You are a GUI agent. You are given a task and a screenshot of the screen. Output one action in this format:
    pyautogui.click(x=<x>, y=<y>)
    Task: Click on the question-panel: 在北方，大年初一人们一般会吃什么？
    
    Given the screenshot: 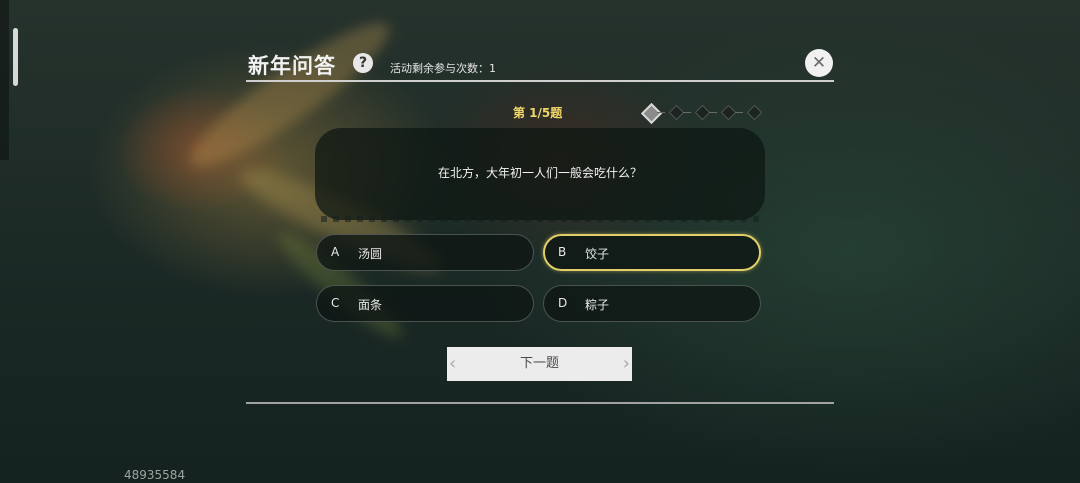 What is the action you would take?
    pyautogui.click(x=540, y=175)
    